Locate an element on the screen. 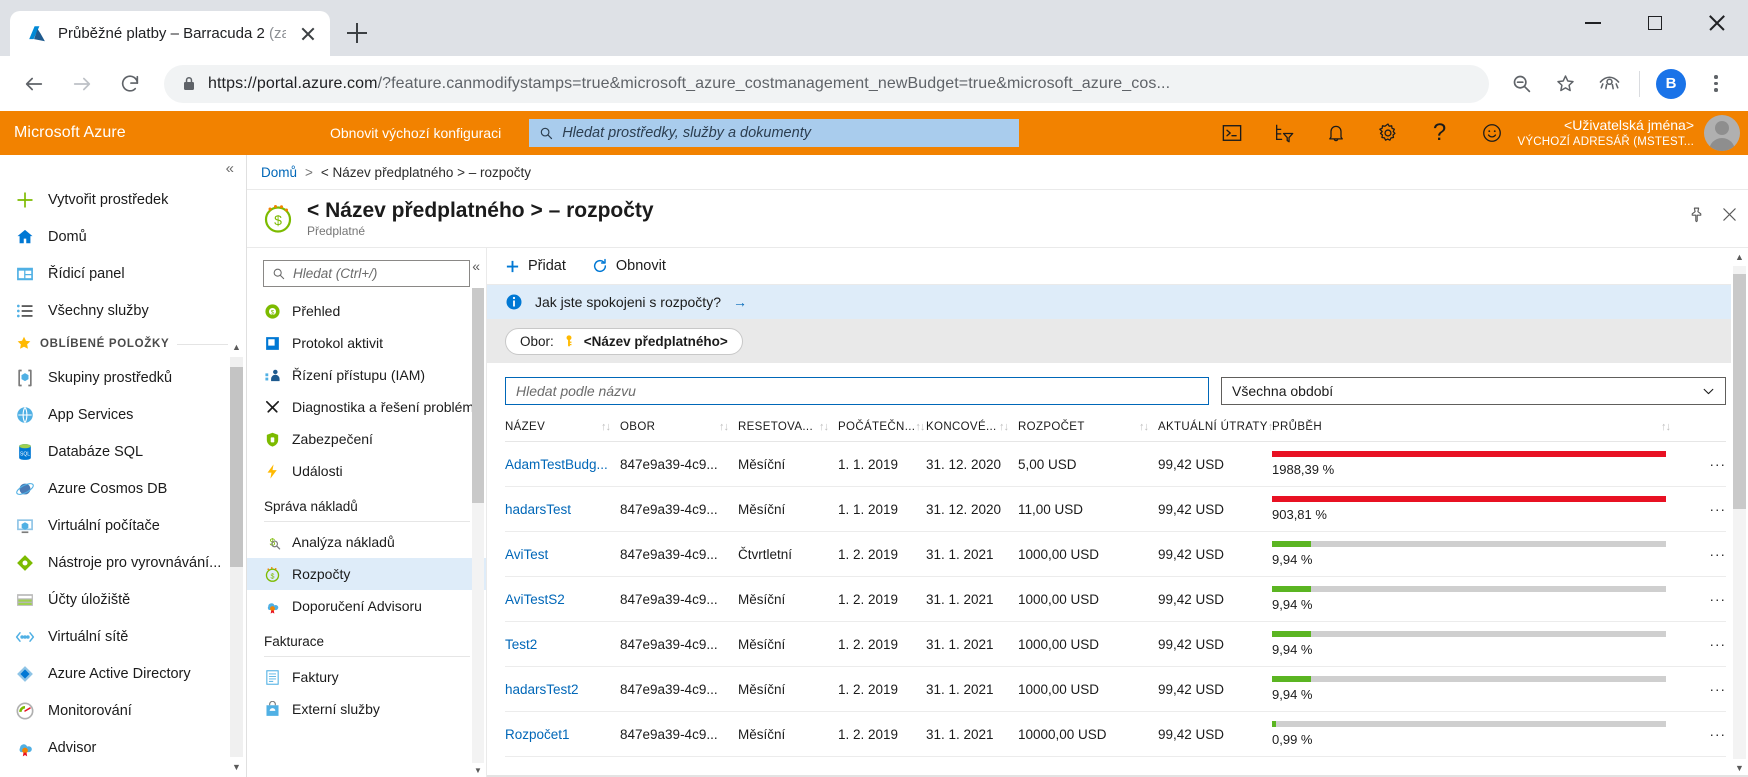 This screenshot has width=1748, height=777. sidebar-item-advisor: Advisor is located at coordinates (123, 747).